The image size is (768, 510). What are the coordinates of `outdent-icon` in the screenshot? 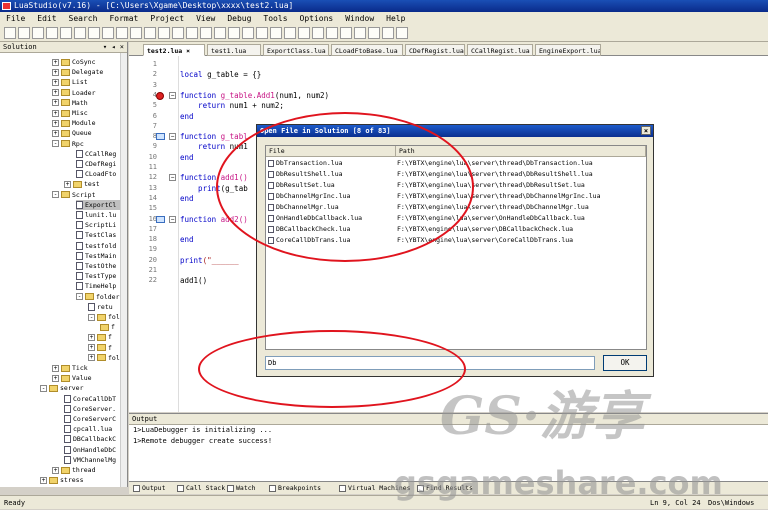 It's located at (206, 33).